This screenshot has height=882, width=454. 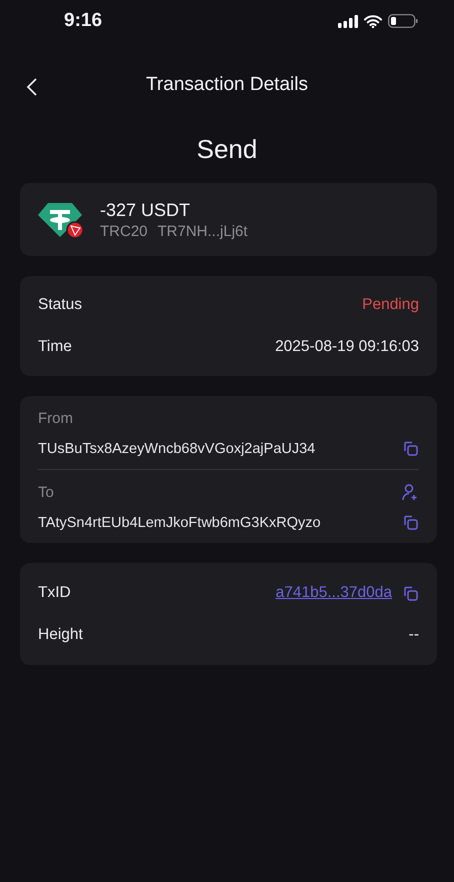 What do you see at coordinates (55, 418) in the screenshot?
I see `address-label: From` at bounding box center [55, 418].